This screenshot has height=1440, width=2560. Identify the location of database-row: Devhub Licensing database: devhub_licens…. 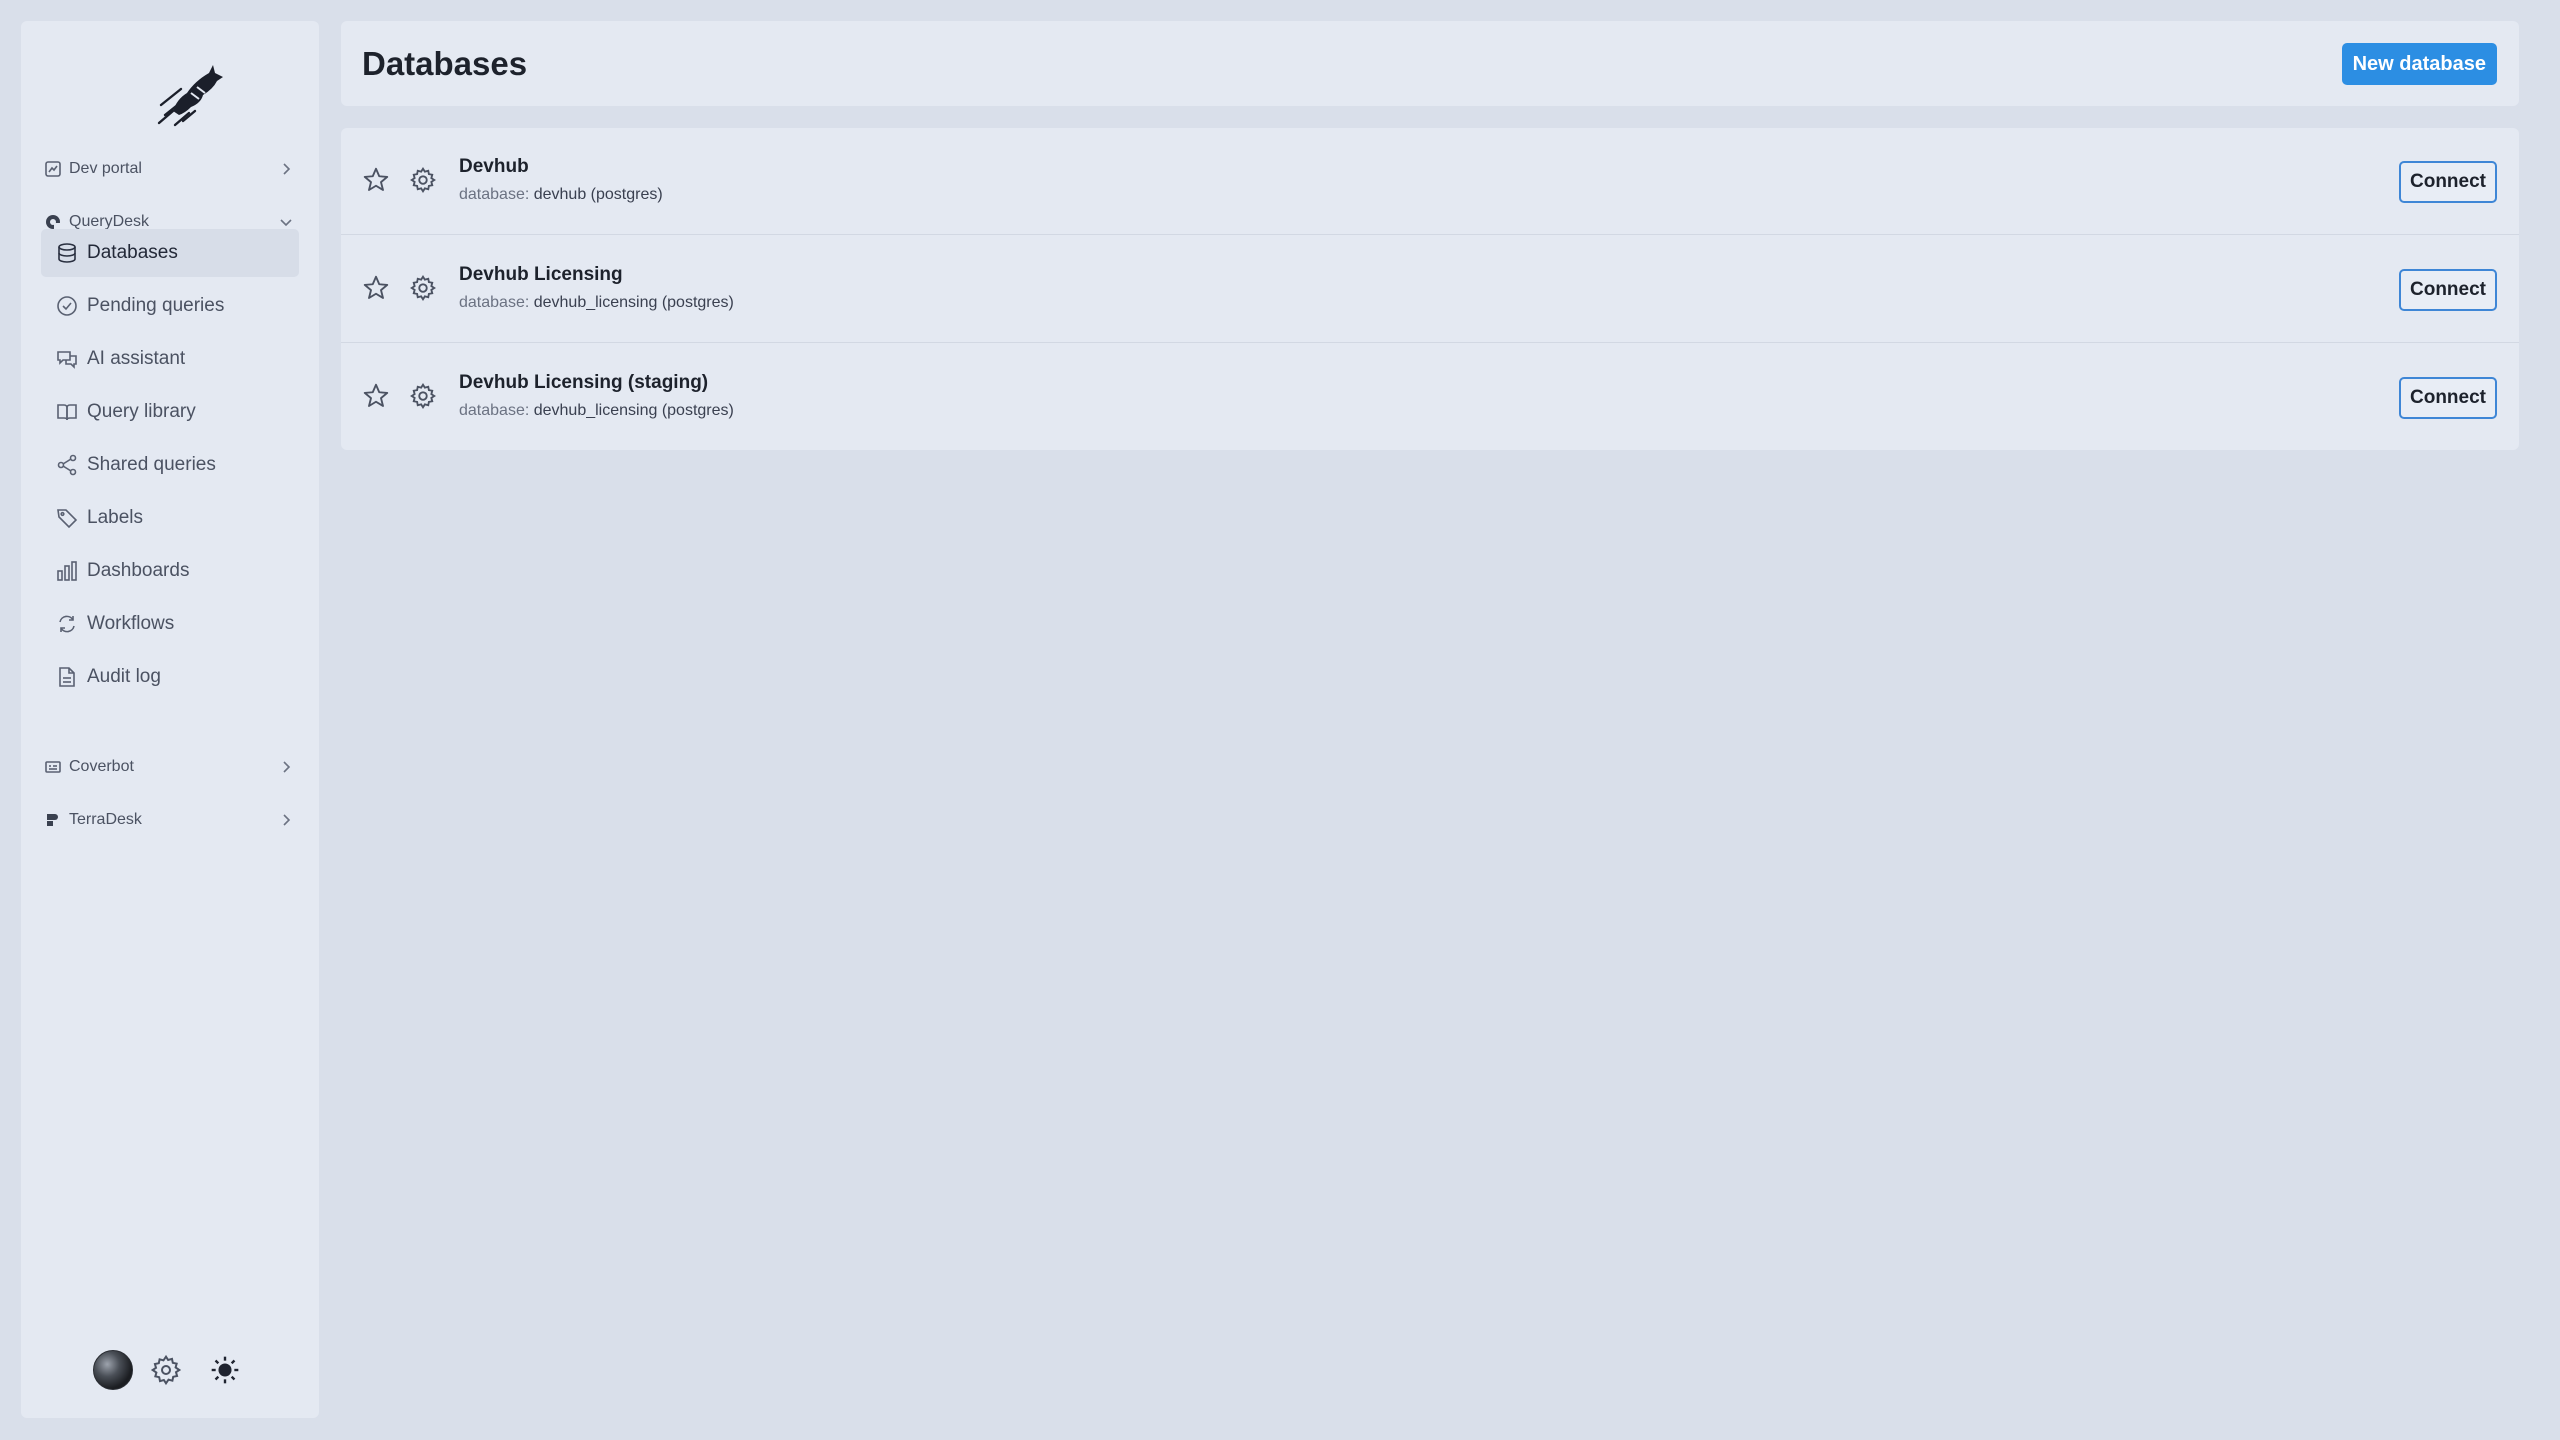
(1430, 289).